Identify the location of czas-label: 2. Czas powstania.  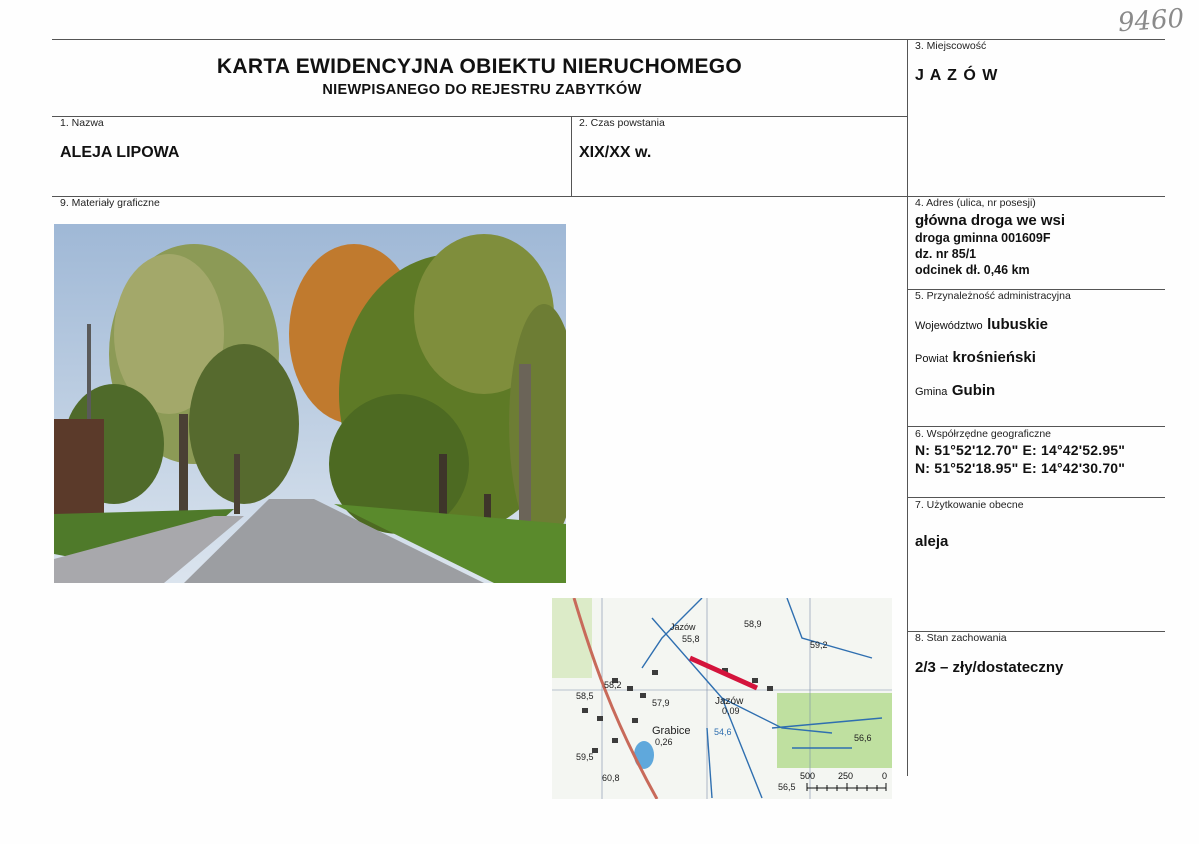
(622, 123).